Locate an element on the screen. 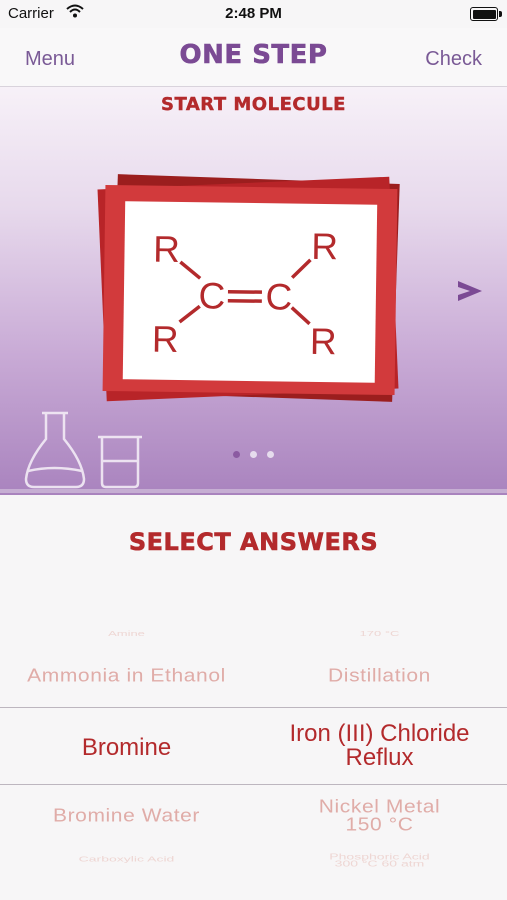 This screenshot has height=900, width=507. nav-bar: Menu ONE STEP Check is located at coordinates (253, 57).